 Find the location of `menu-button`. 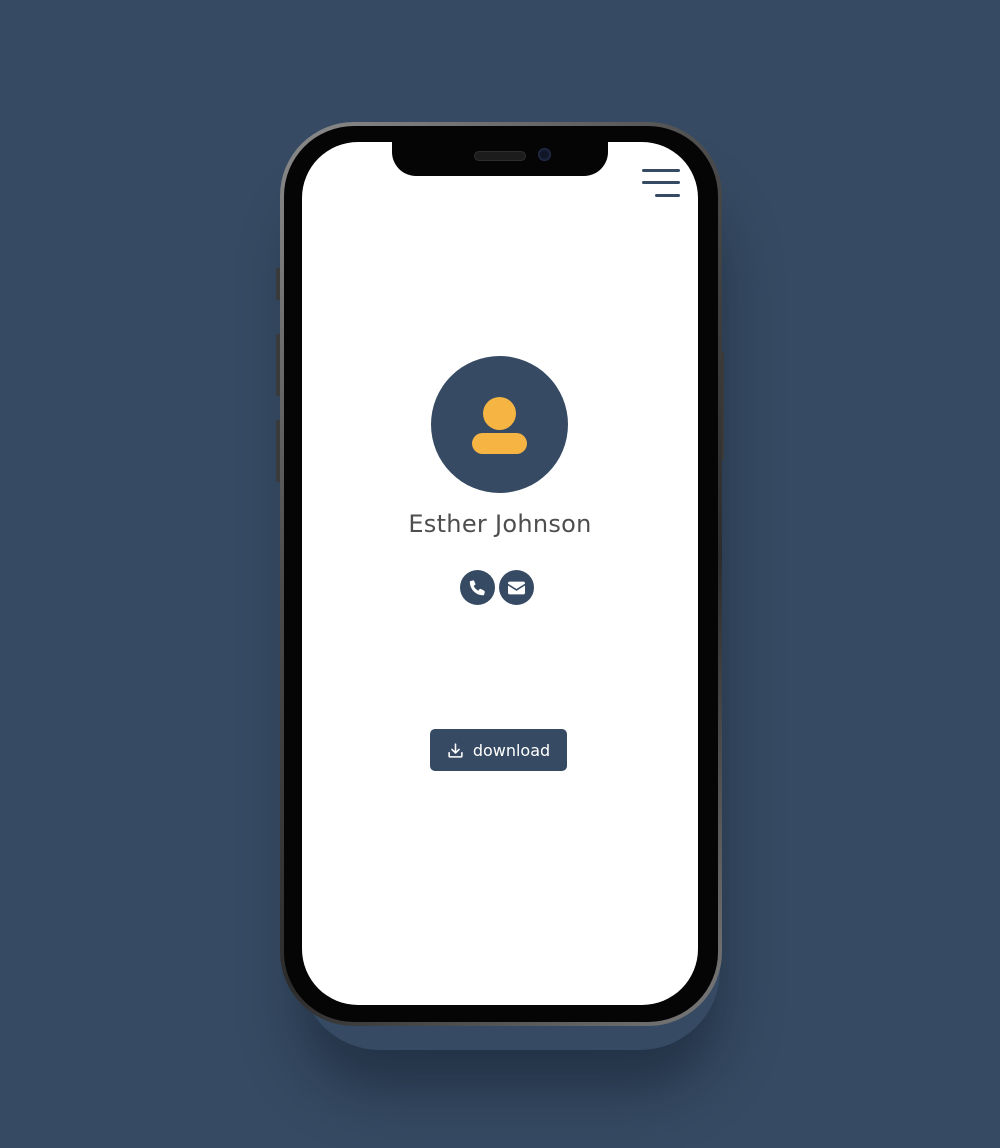

menu-button is located at coordinates (661, 184).